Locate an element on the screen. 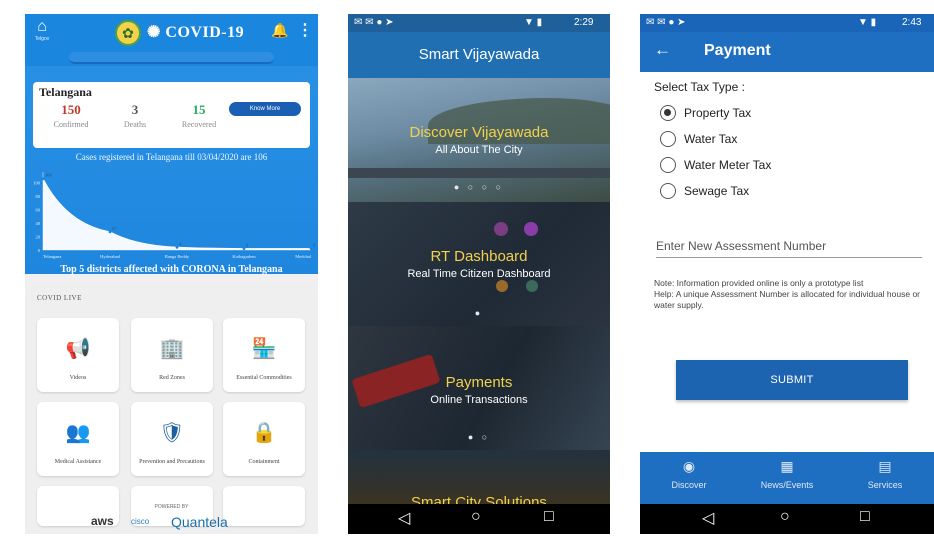 The width and height of the screenshot is (934, 536). y-tick-label: 100 is located at coordinates (37, 183).